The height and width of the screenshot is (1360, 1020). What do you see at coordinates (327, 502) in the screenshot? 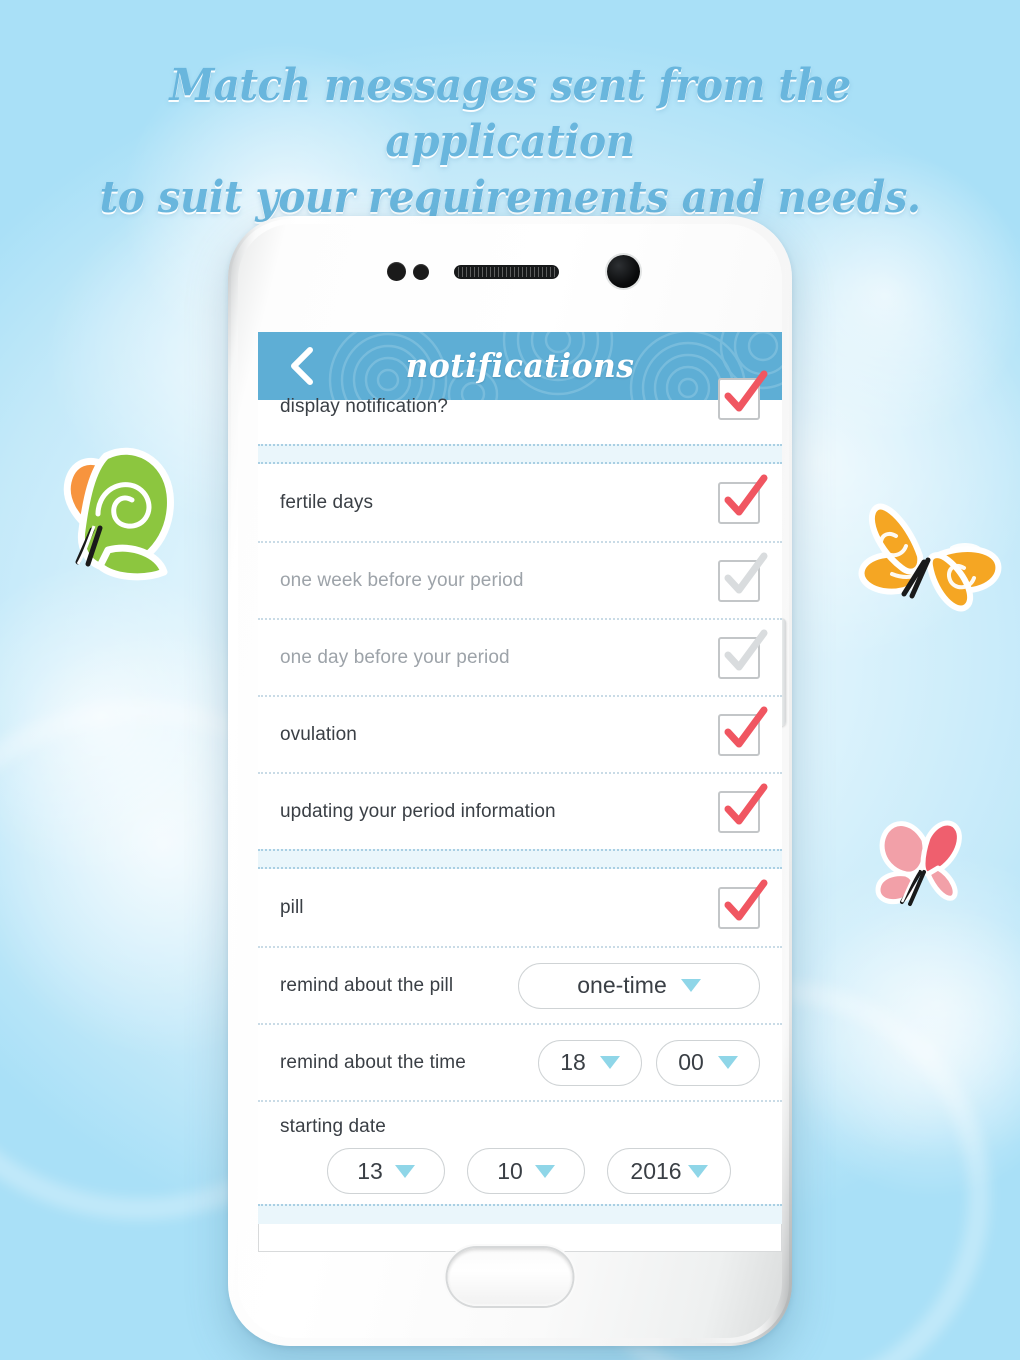
I see `row-label: fertile days` at bounding box center [327, 502].